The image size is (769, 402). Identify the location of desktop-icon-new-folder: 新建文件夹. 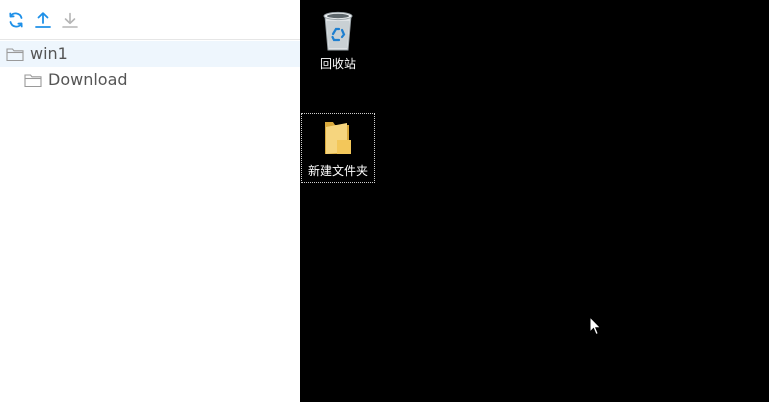
(338, 148).